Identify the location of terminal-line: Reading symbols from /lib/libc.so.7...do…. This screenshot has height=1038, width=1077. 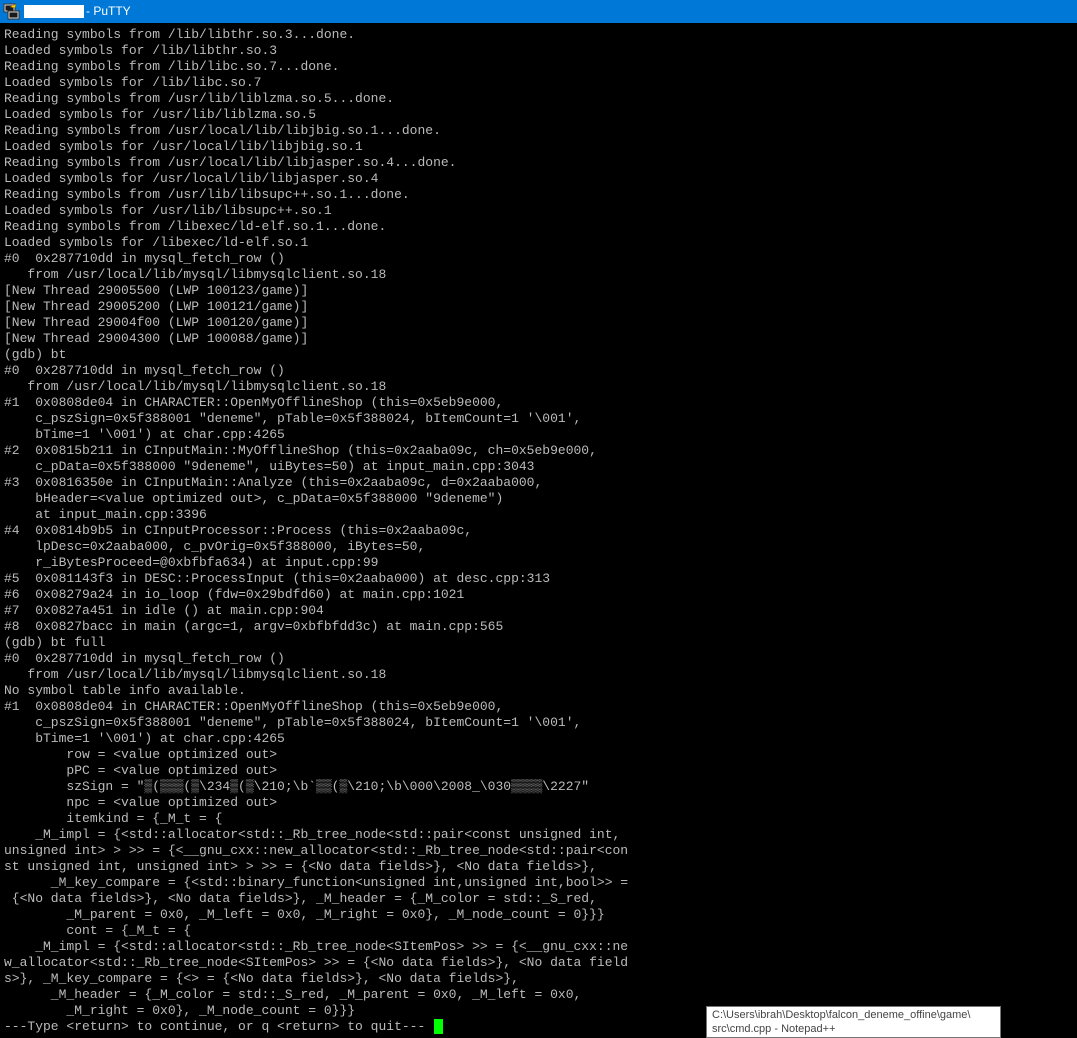
(172, 66).